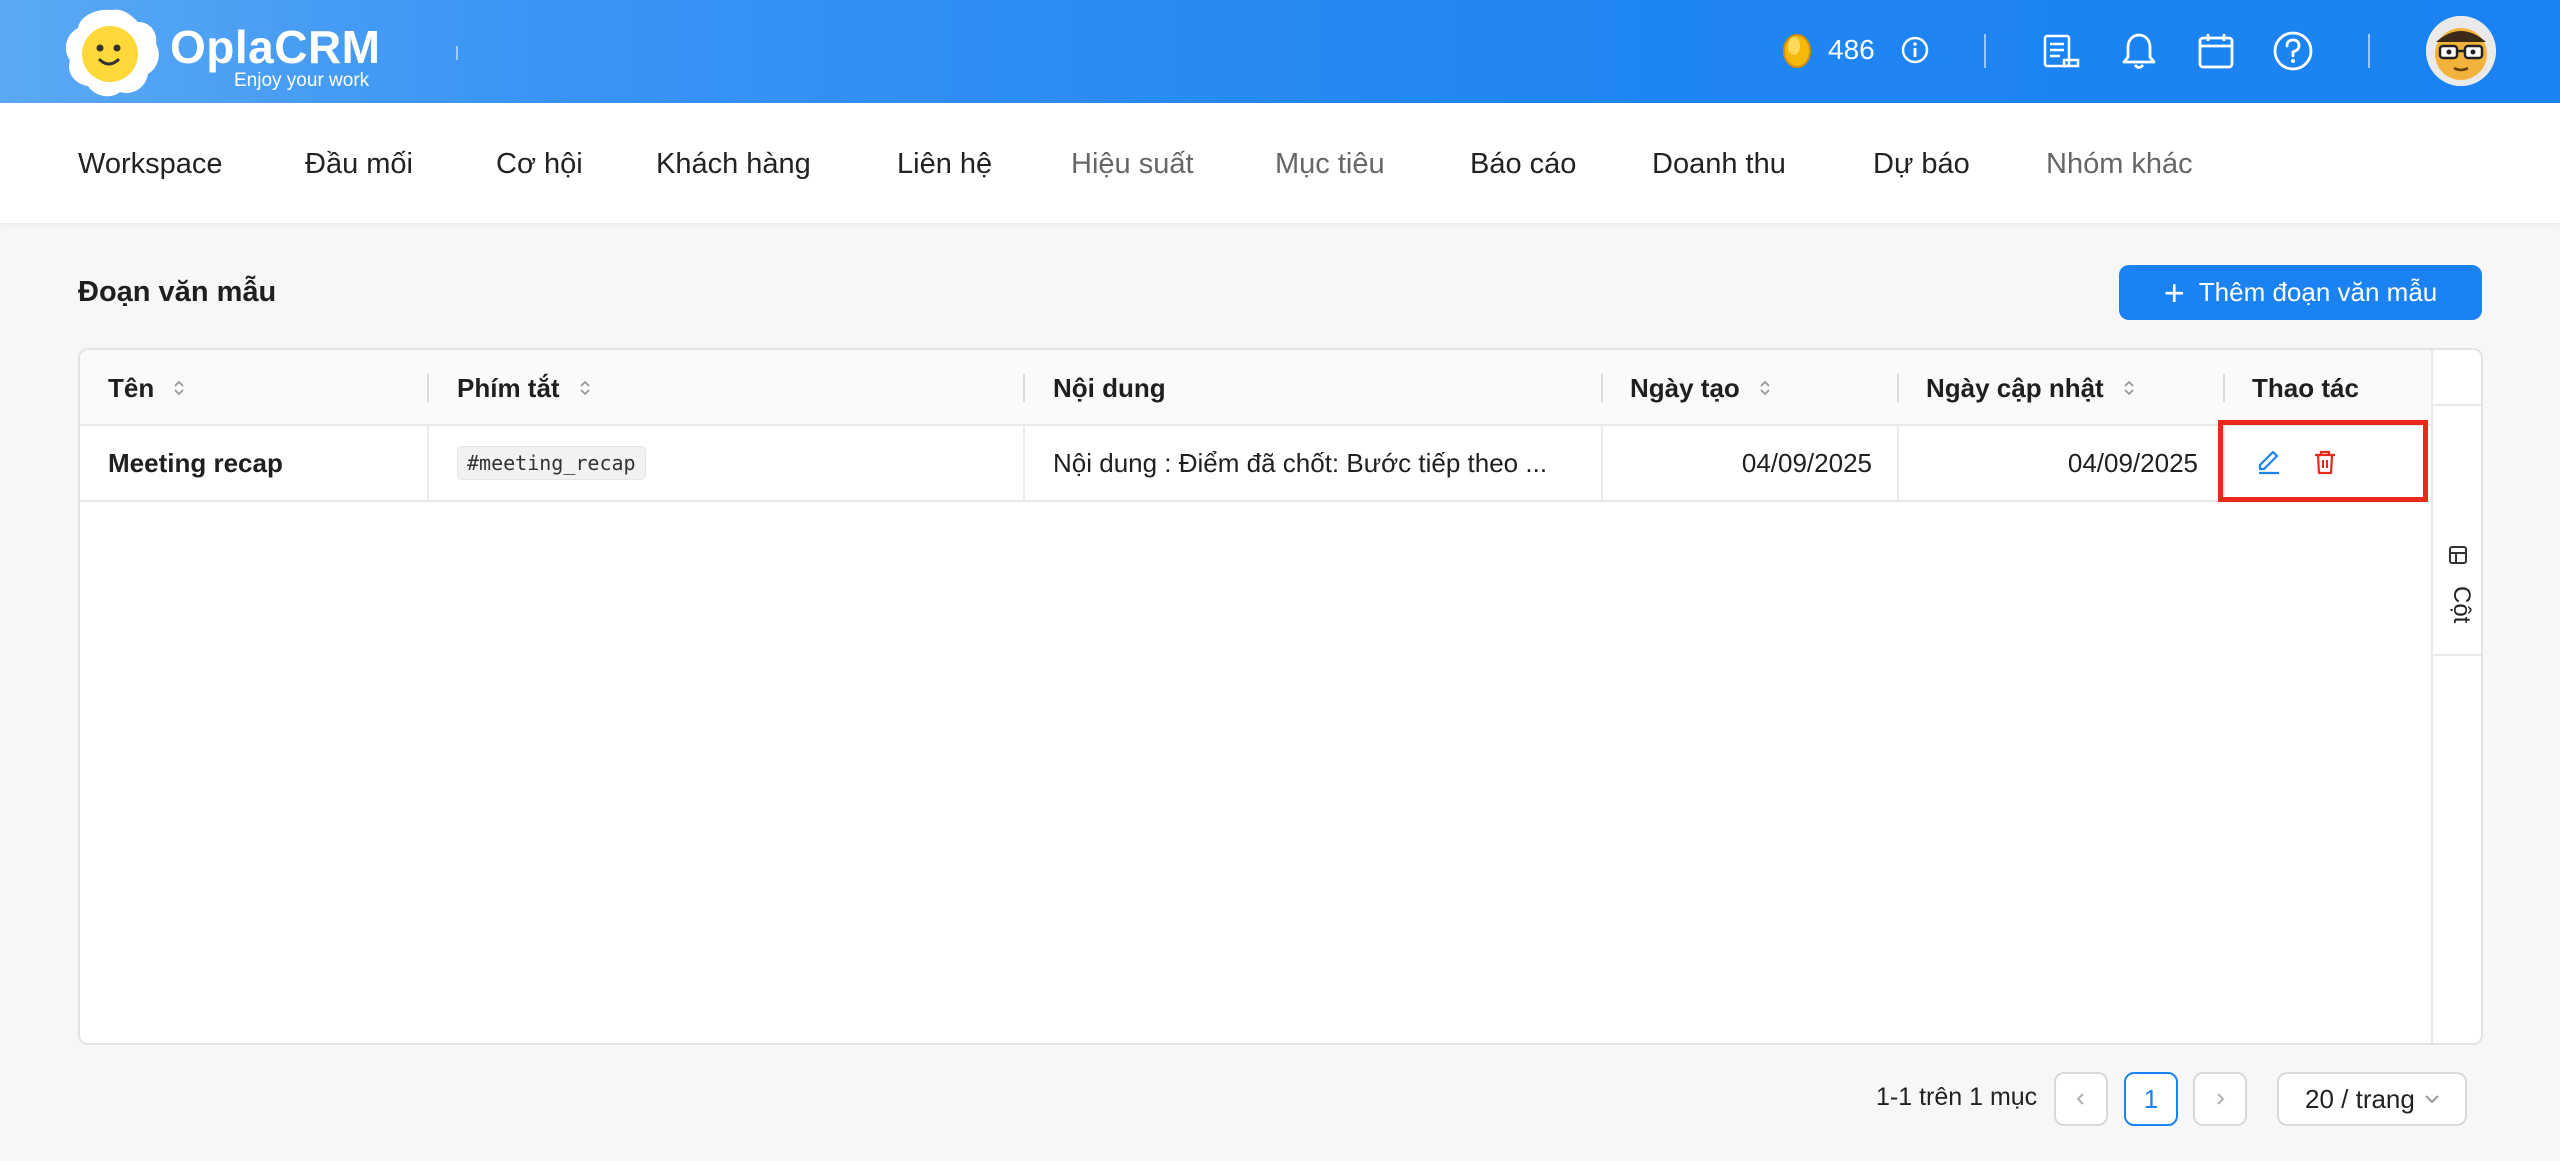 Image resolution: width=2560 pixels, height=1161 pixels. I want to click on nav-doanh-thu: Doanh thu, so click(1719, 164).